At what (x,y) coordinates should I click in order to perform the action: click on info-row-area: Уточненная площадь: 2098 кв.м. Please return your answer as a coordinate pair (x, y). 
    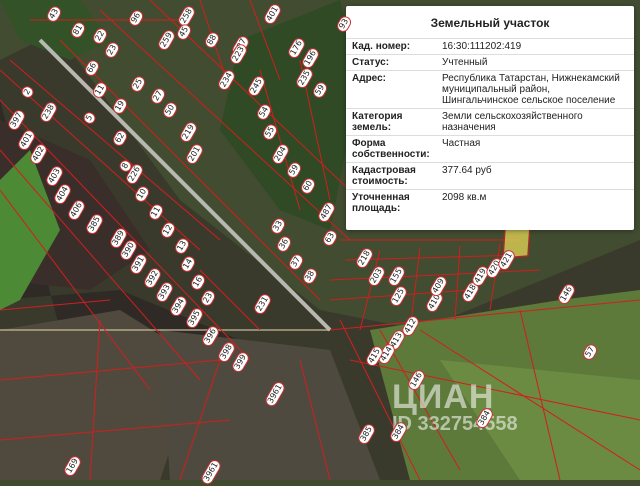
    Looking at the image, I should click on (490, 202).